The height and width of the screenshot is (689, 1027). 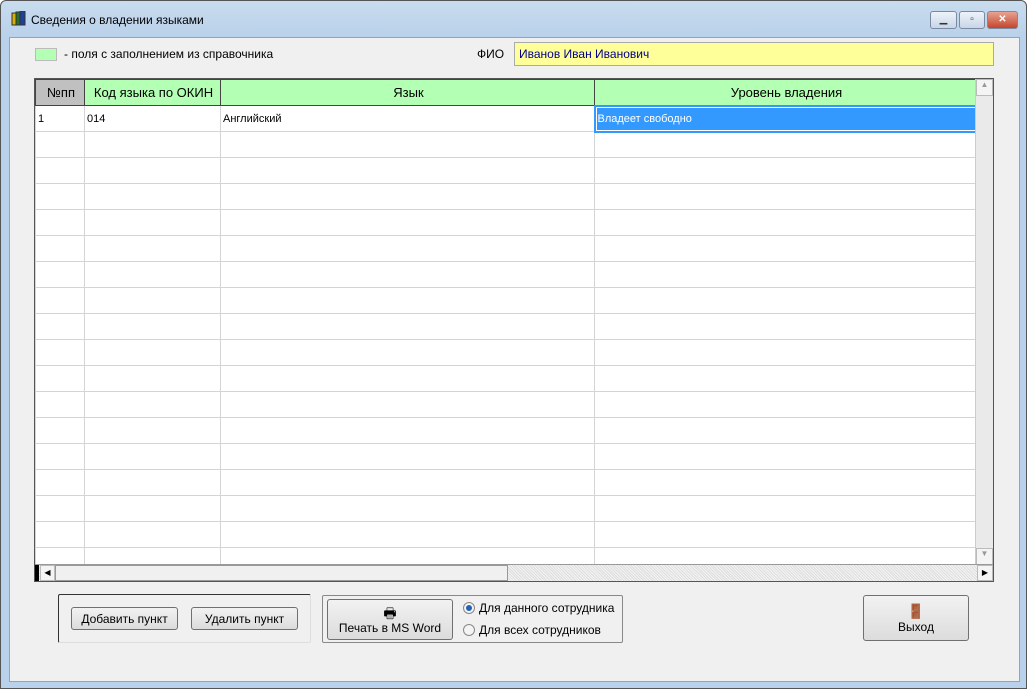 I want to click on print-word-button: 🖶 Печать в MS Word, so click(x=390, y=619).